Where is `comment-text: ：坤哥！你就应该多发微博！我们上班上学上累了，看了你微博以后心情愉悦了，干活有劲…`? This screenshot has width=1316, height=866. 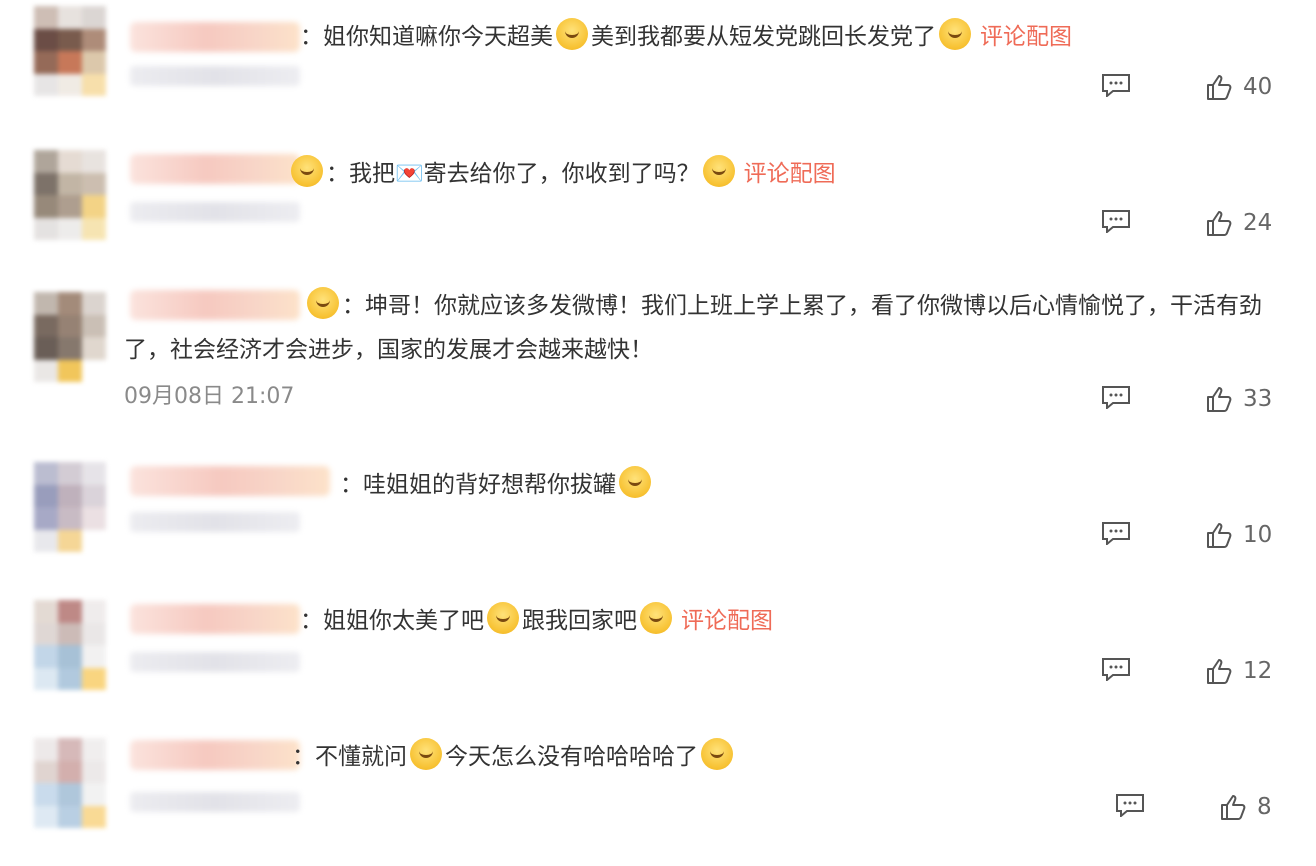
comment-text: ：坤哥！你就应该多发微博！我们上班上学上累了，看了你微博以后心情愉悦了，干活有劲… is located at coordinates (704, 328).